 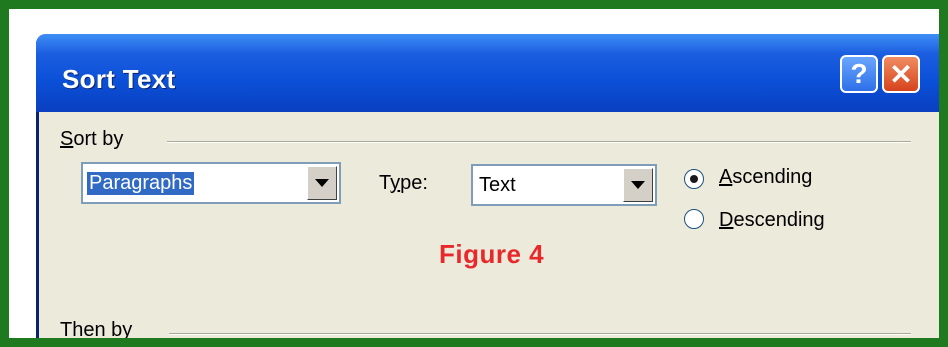 What do you see at coordinates (694, 219) in the screenshot?
I see `descending-radio` at bounding box center [694, 219].